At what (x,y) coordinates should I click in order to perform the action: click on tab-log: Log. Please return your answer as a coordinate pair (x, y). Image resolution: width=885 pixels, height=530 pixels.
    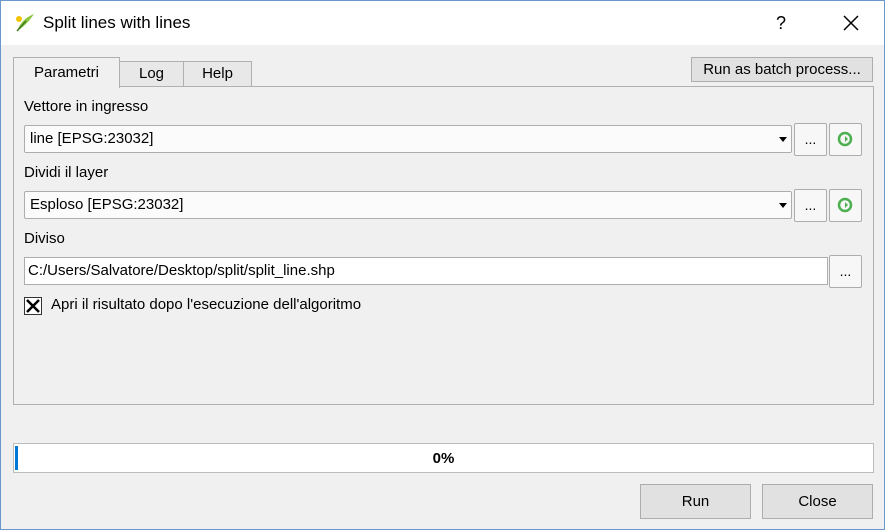
    Looking at the image, I should click on (151, 73).